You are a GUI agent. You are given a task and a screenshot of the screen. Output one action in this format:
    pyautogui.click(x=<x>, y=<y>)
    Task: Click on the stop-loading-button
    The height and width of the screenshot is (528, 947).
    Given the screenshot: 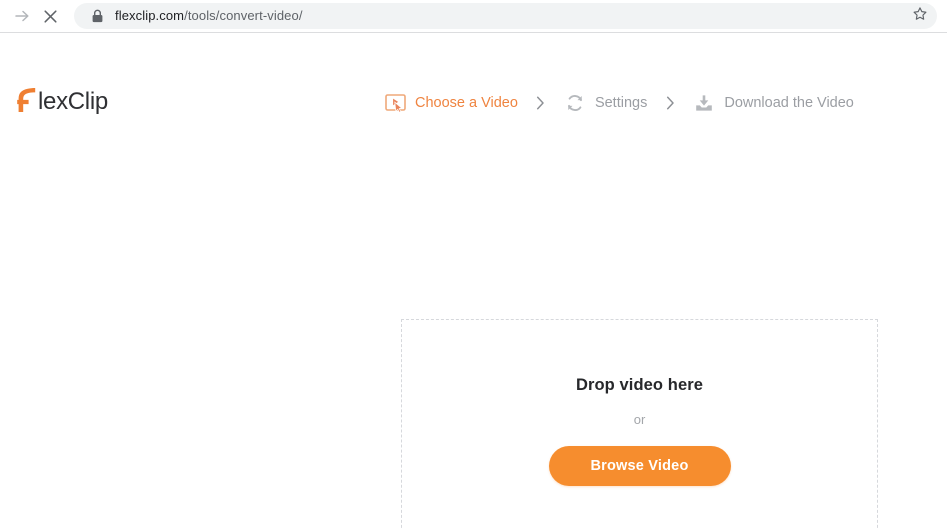 What is the action you would take?
    pyautogui.click(x=50, y=16)
    